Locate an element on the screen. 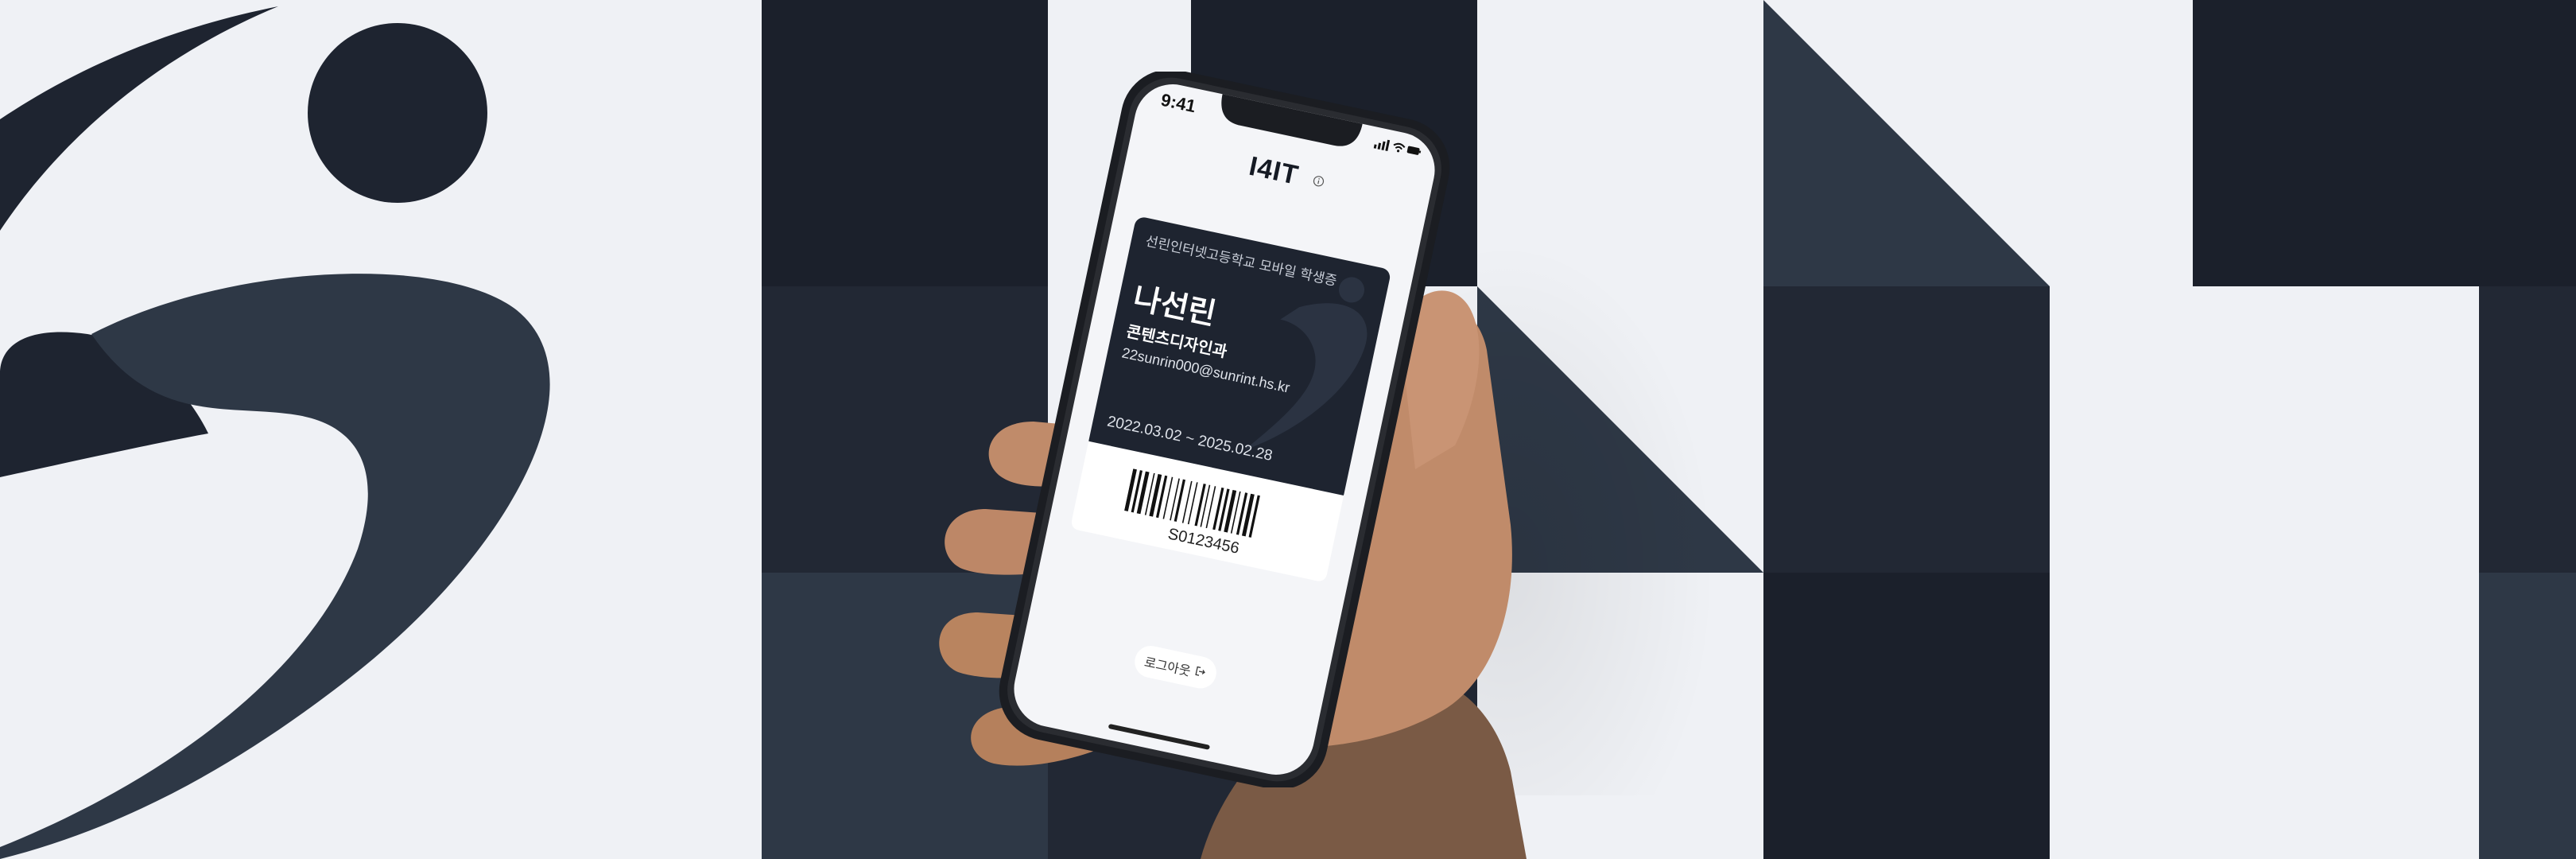 This screenshot has height=859, width=2576. status-icons is located at coordinates (1398, 149).